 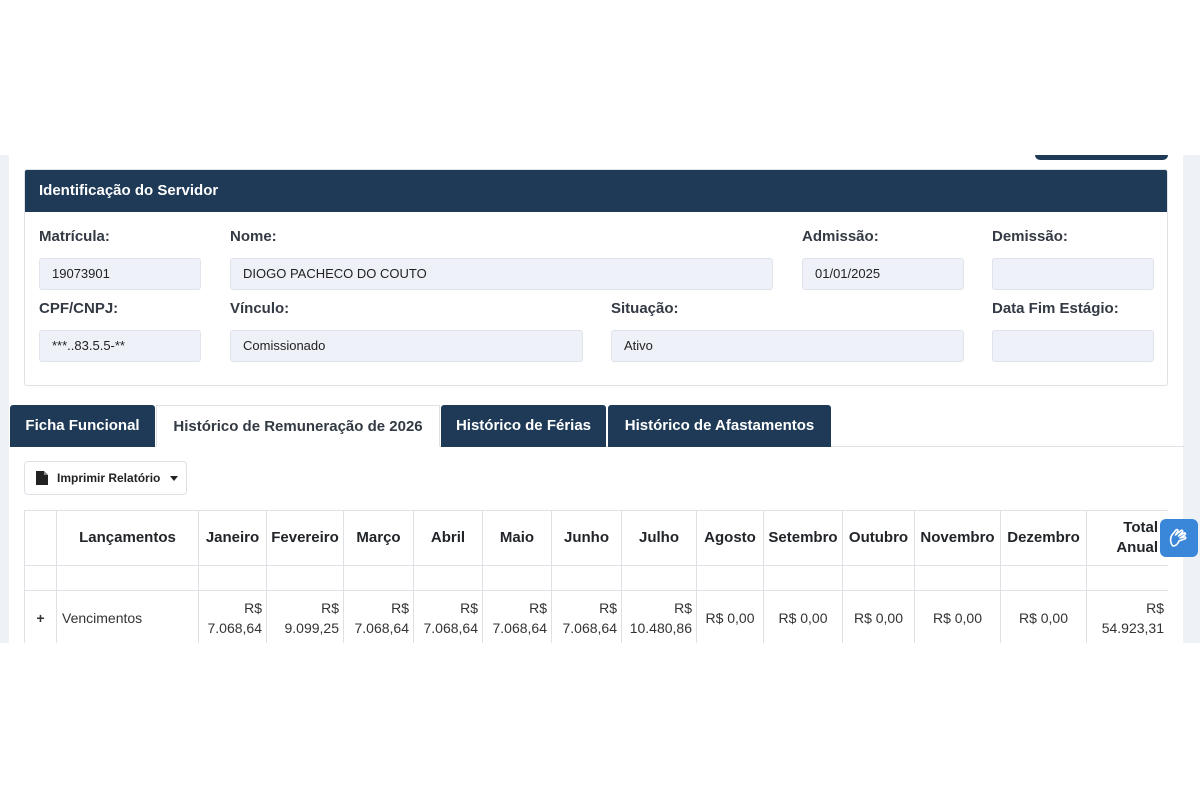 I want to click on expand-row-button: +, so click(x=40, y=616).